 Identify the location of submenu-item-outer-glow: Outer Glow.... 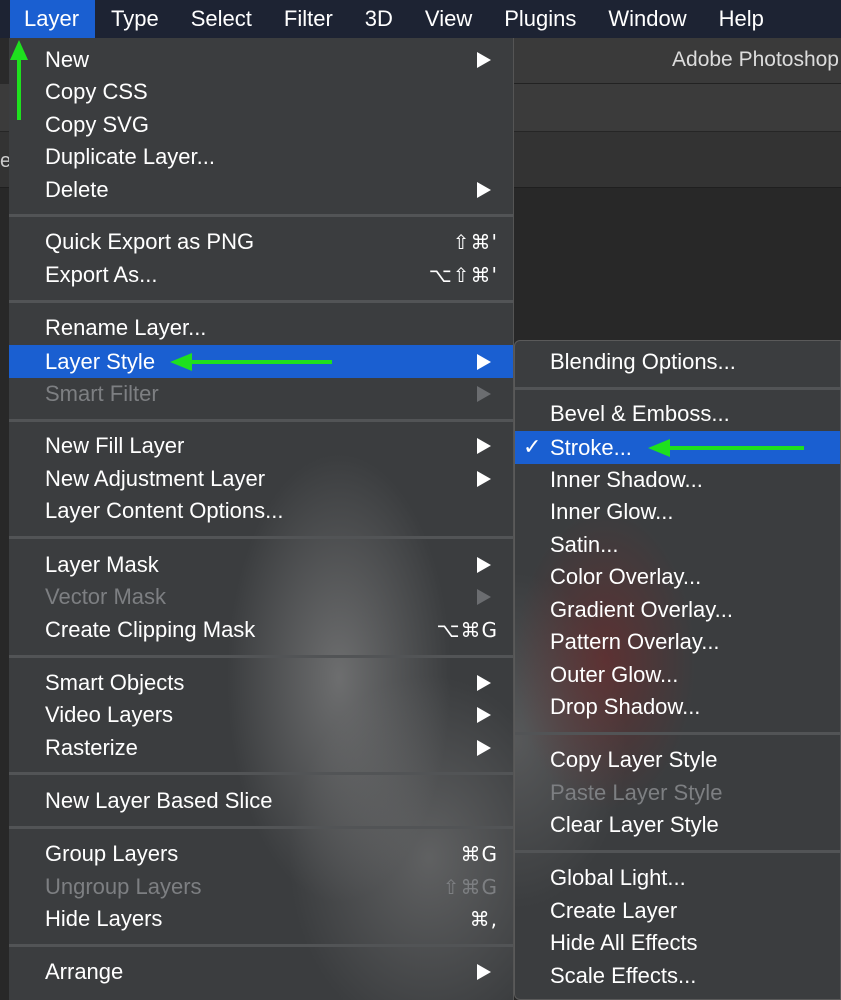
(677, 675).